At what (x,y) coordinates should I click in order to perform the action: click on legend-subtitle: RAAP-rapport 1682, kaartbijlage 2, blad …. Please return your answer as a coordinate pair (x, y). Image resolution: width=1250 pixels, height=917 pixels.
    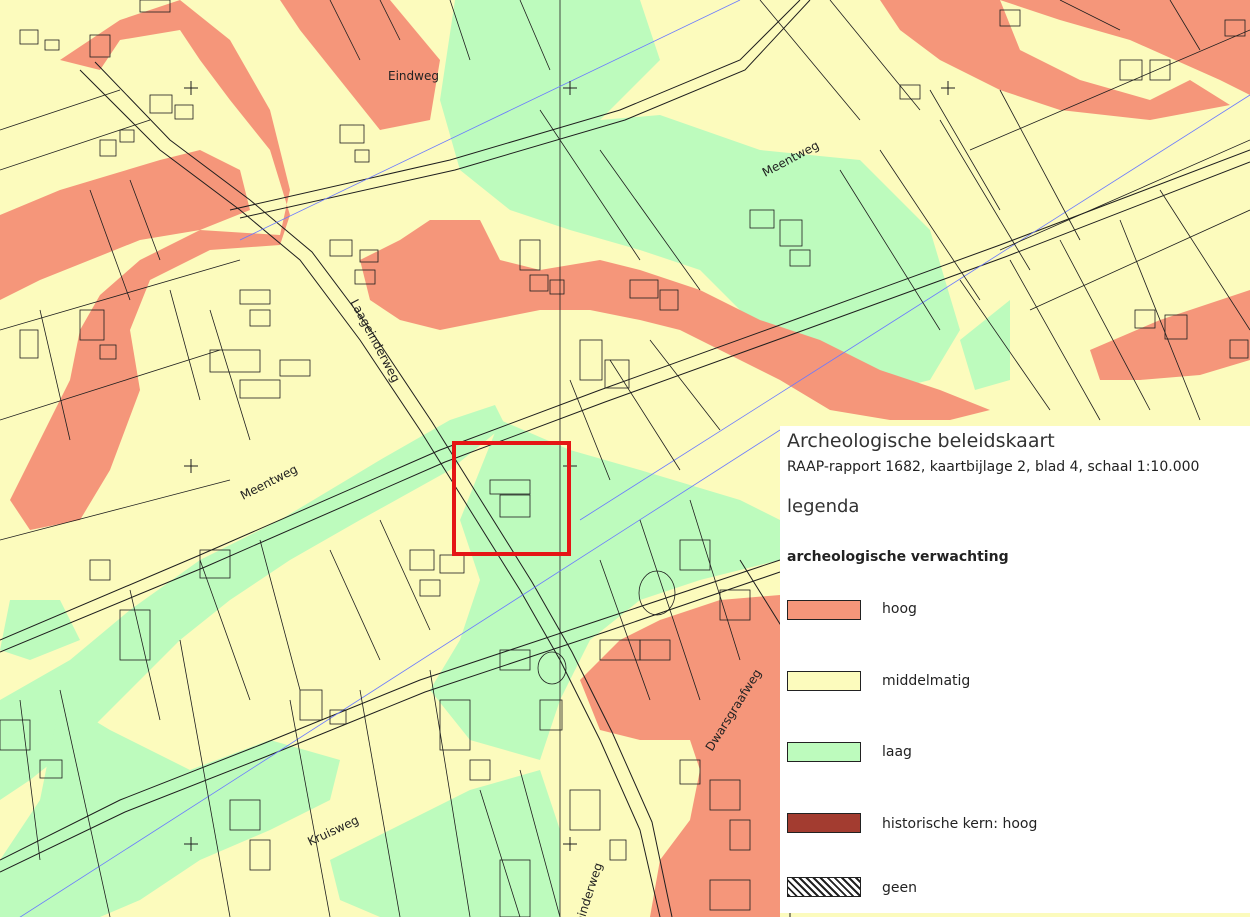
    Looking at the image, I should click on (993, 467).